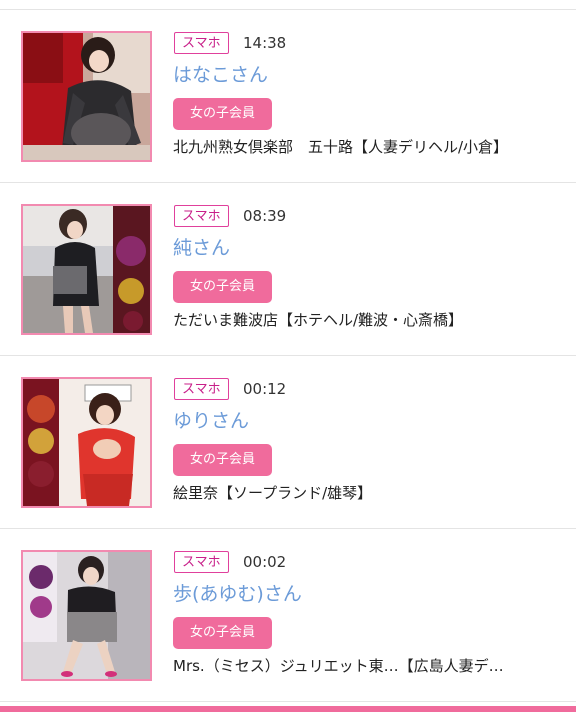 The width and height of the screenshot is (576, 712). Describe the element at coordinates (265, 389) in the screenshot. I see `timestamp: 00:12` at that location.